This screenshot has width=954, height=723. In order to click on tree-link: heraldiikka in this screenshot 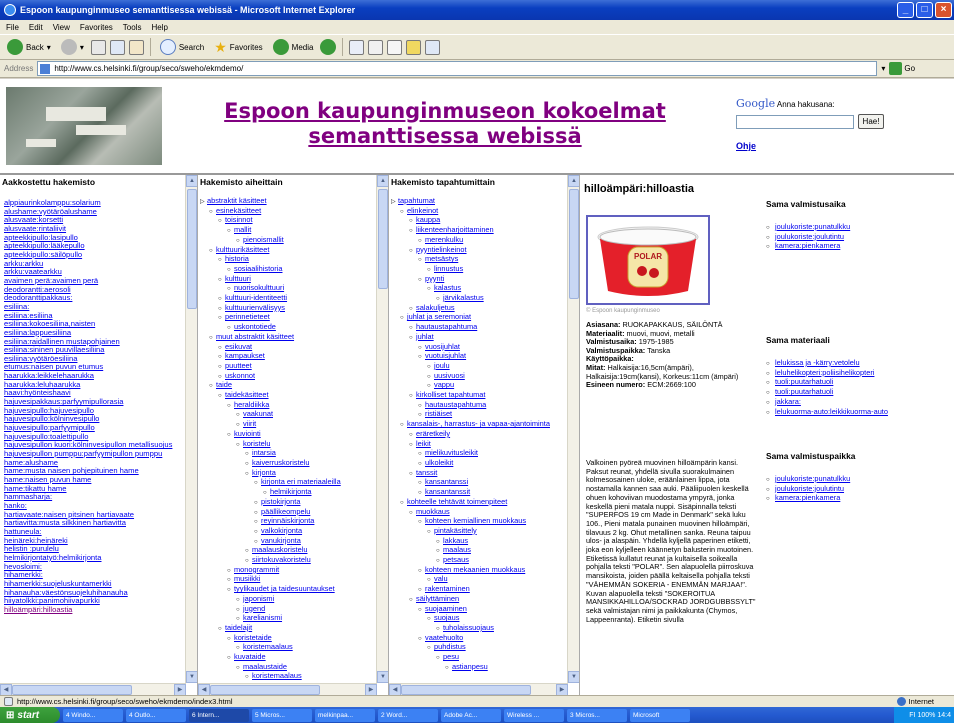, I will do `click(289, 406)`.